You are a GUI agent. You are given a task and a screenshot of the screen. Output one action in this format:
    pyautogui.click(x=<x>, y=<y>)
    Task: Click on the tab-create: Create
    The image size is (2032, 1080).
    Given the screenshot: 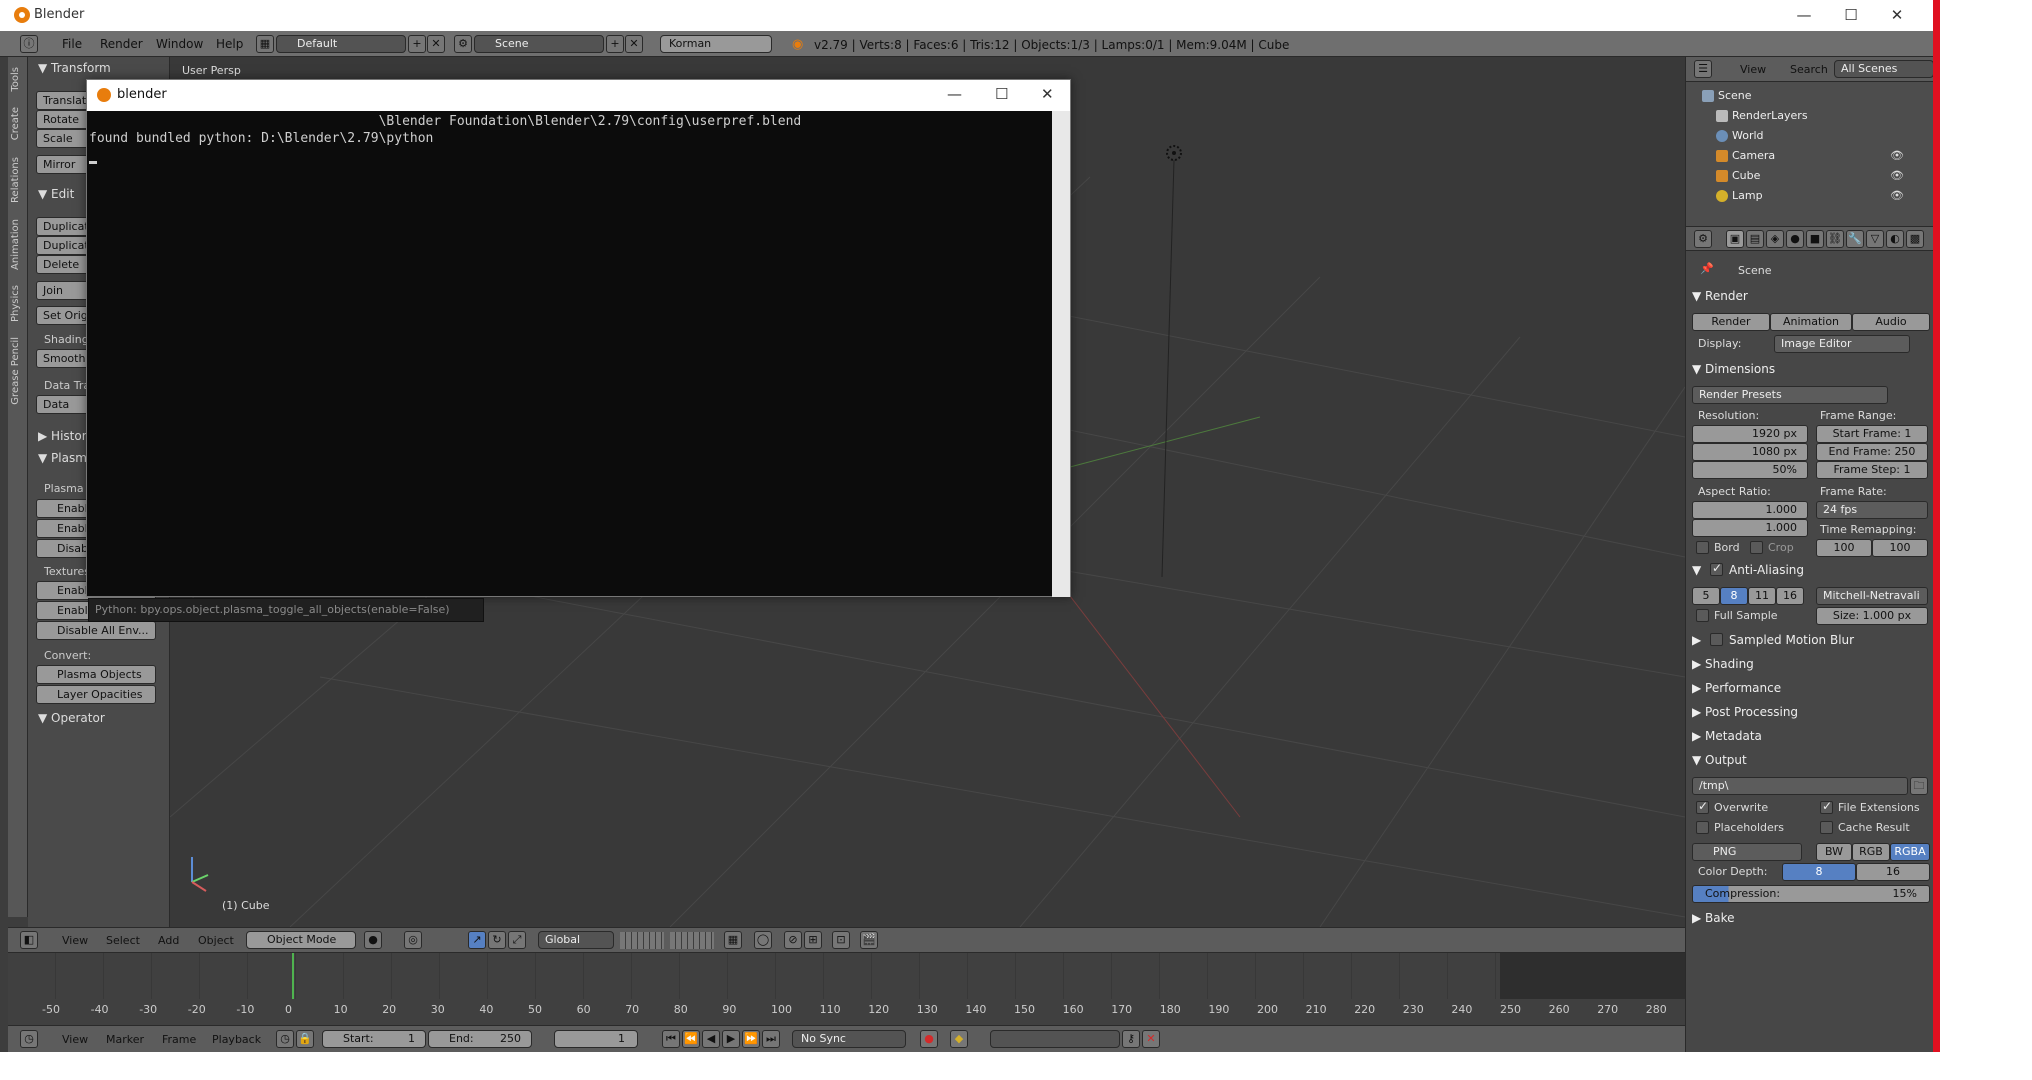 What is the action you would take?
    pyautogui.click(x=15, y=123)
    